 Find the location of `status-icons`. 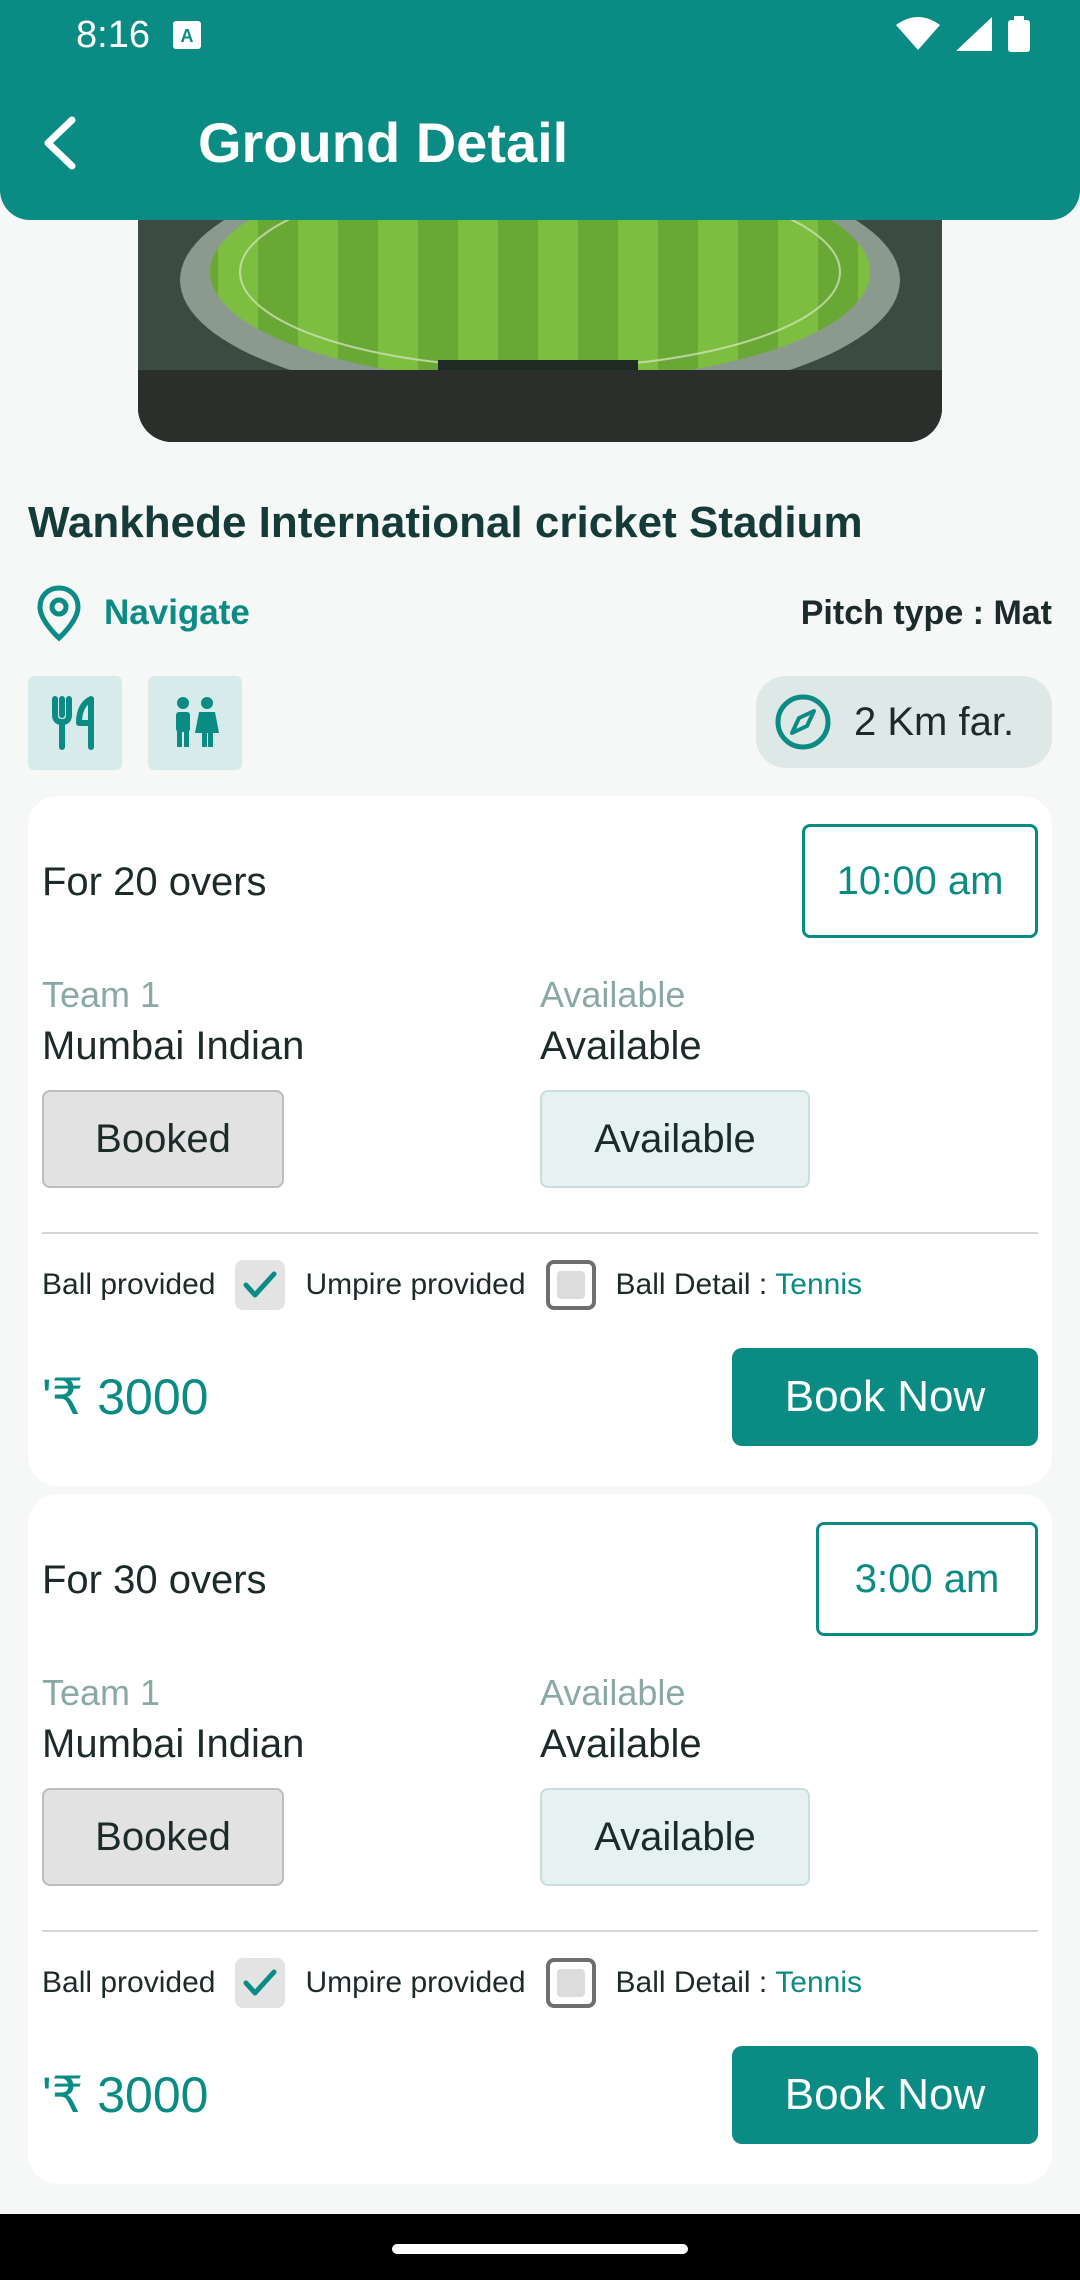

status-icons is located at coordinates (963, 34).